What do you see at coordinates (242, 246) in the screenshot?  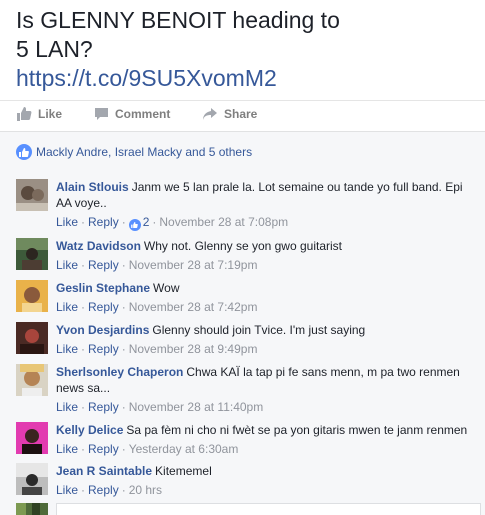 I see `comment-text: Why not. Glenny se yon gwo guitarist` at bounding box center [242, 246].